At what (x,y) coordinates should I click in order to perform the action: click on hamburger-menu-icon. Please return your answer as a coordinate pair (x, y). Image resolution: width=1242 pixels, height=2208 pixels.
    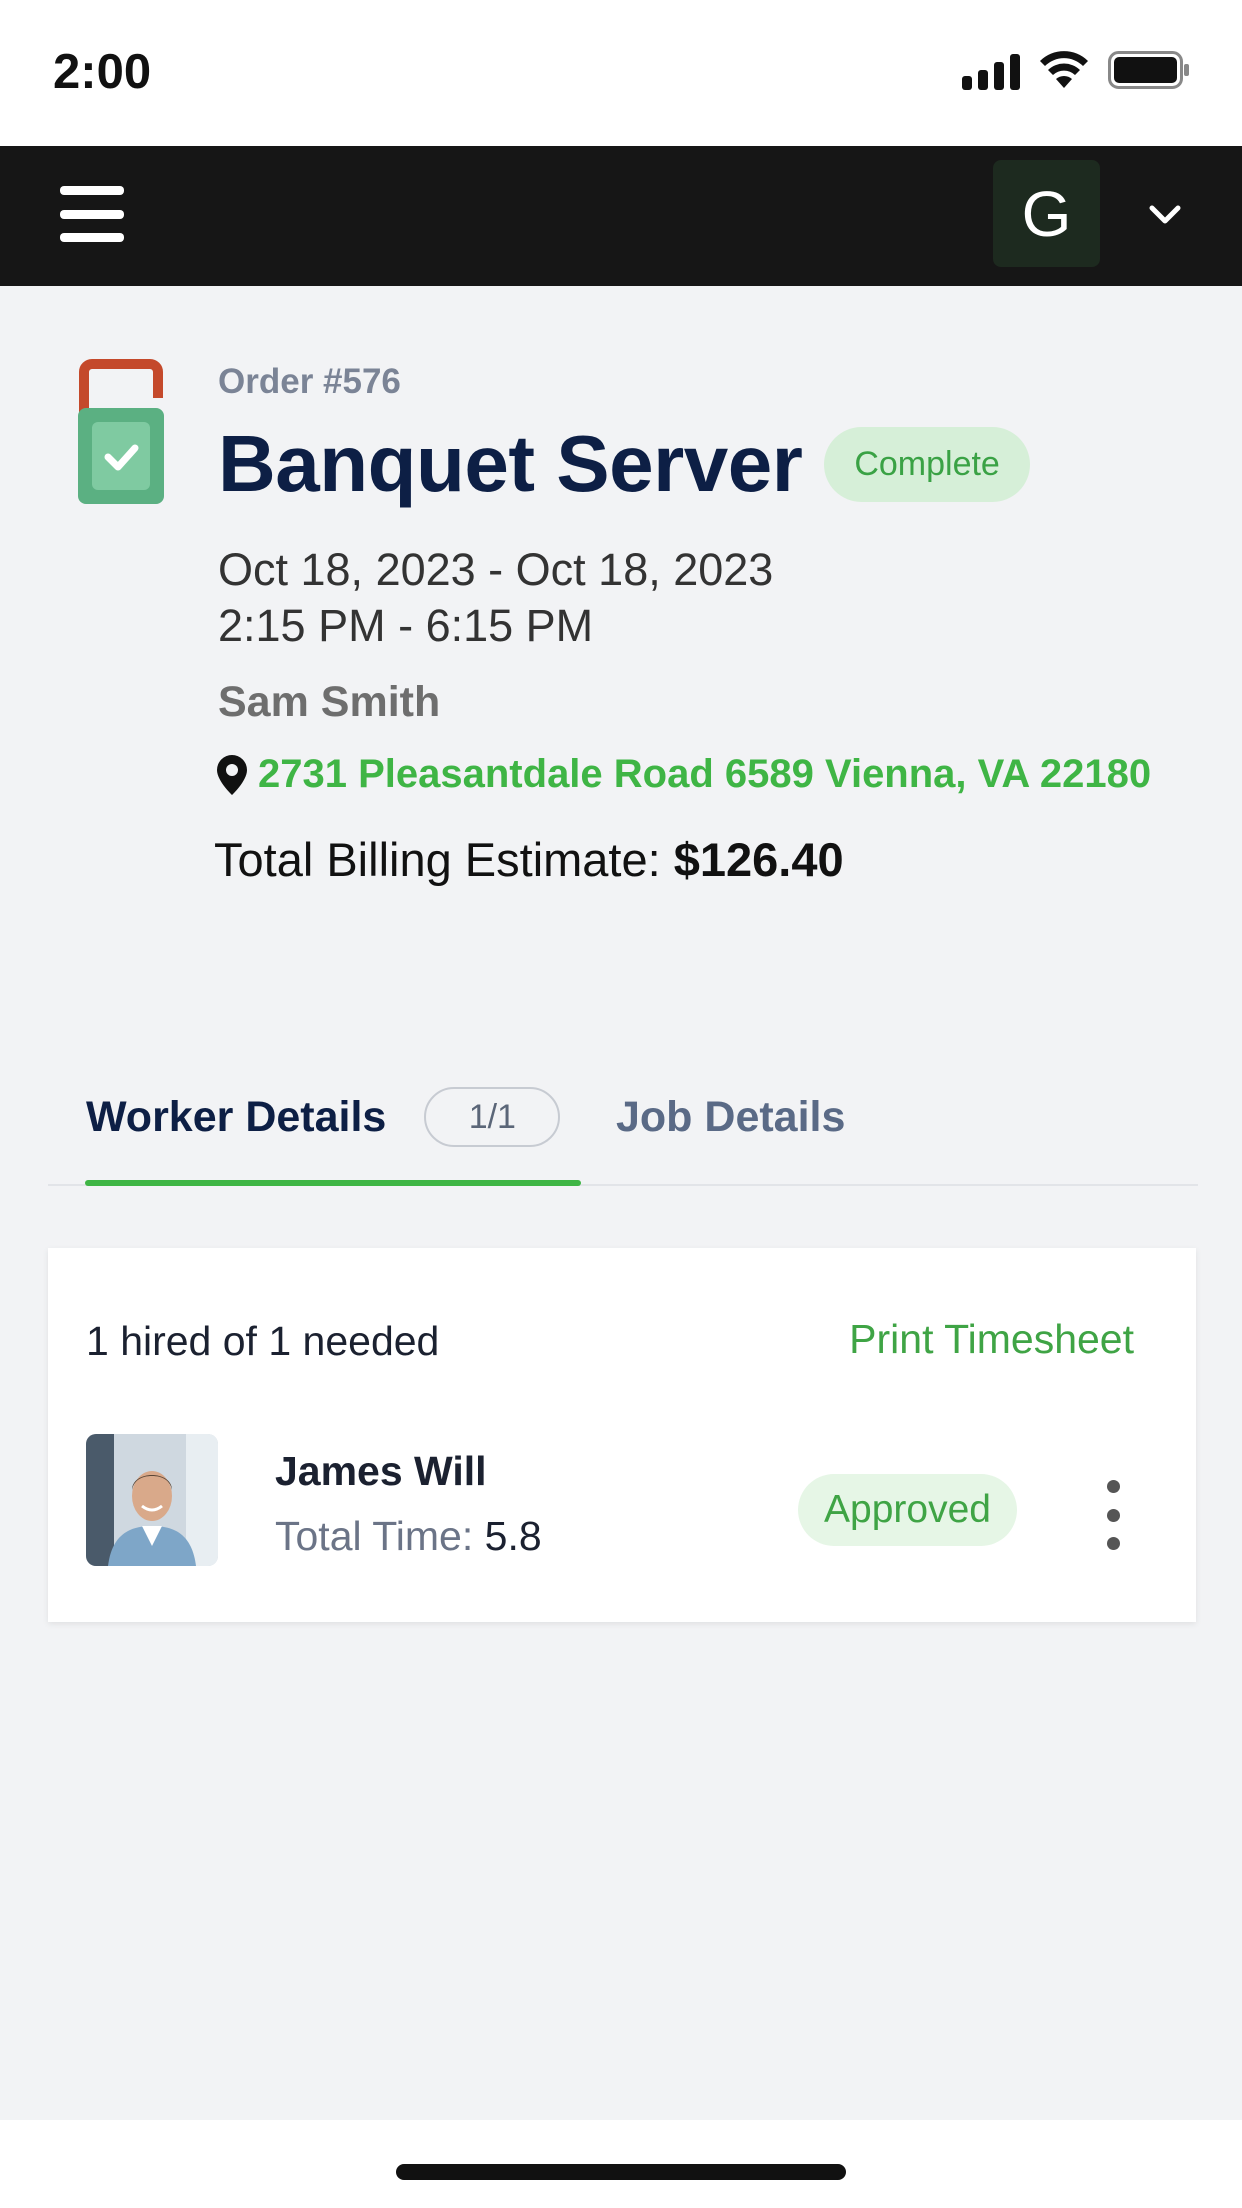
    Looking at the image, I should click on (92, 214).